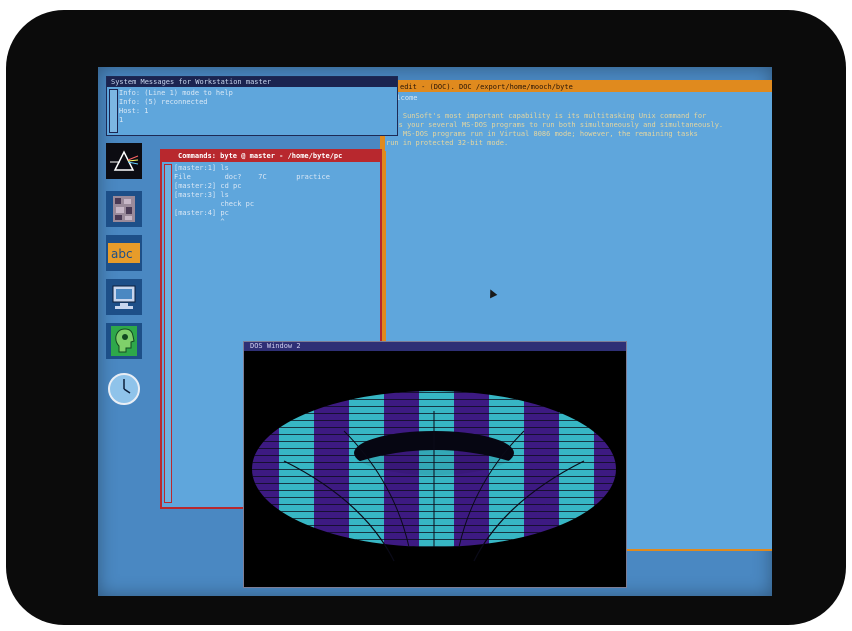 The height and width of the screenshot is (631, 852). What do you see at coordinates (201, 168) in the screenshot?
I see `command-line: [master:1] ls` at bounding box center [201, 168].